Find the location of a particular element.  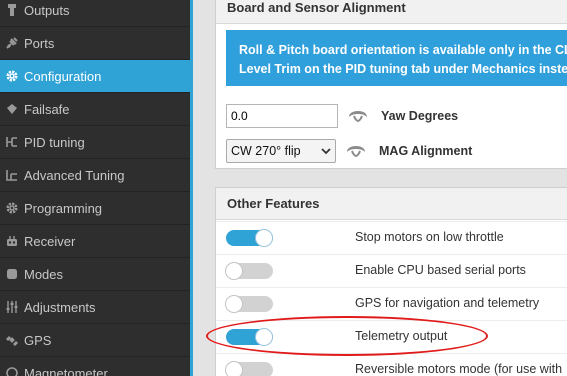

feature-row: GPS for navigation and telemetry is located at coordinates (391, 303).